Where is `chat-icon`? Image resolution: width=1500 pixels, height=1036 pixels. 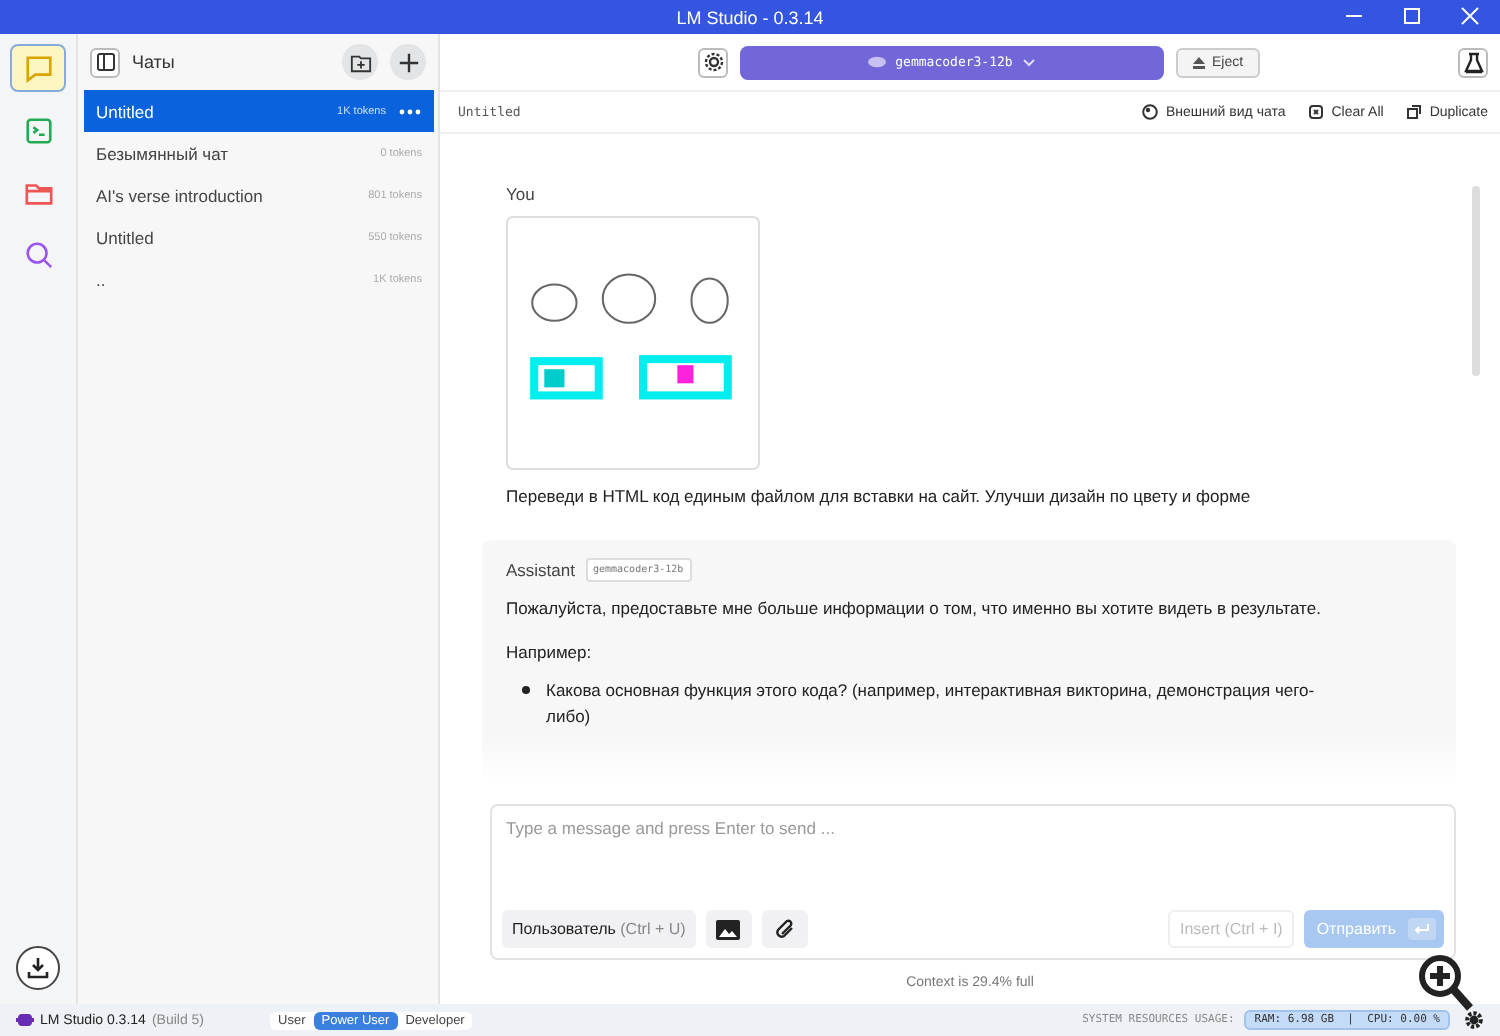
chat-icon is located at coordinates (38, 68).